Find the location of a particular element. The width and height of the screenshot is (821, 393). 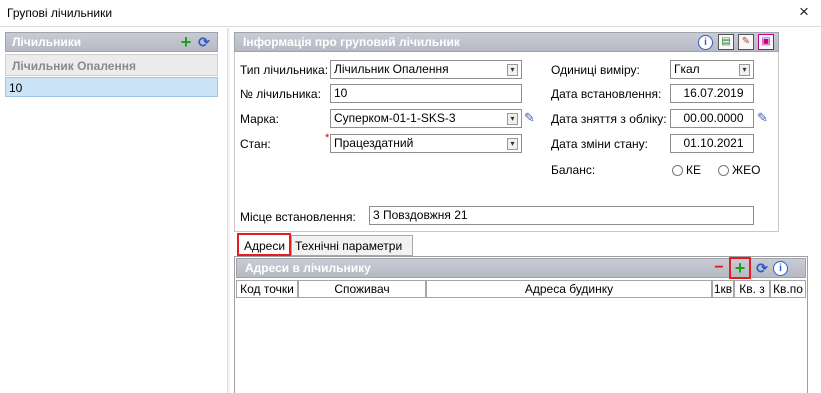

balance-label: Баланс: is located at coordinates (573, 170).